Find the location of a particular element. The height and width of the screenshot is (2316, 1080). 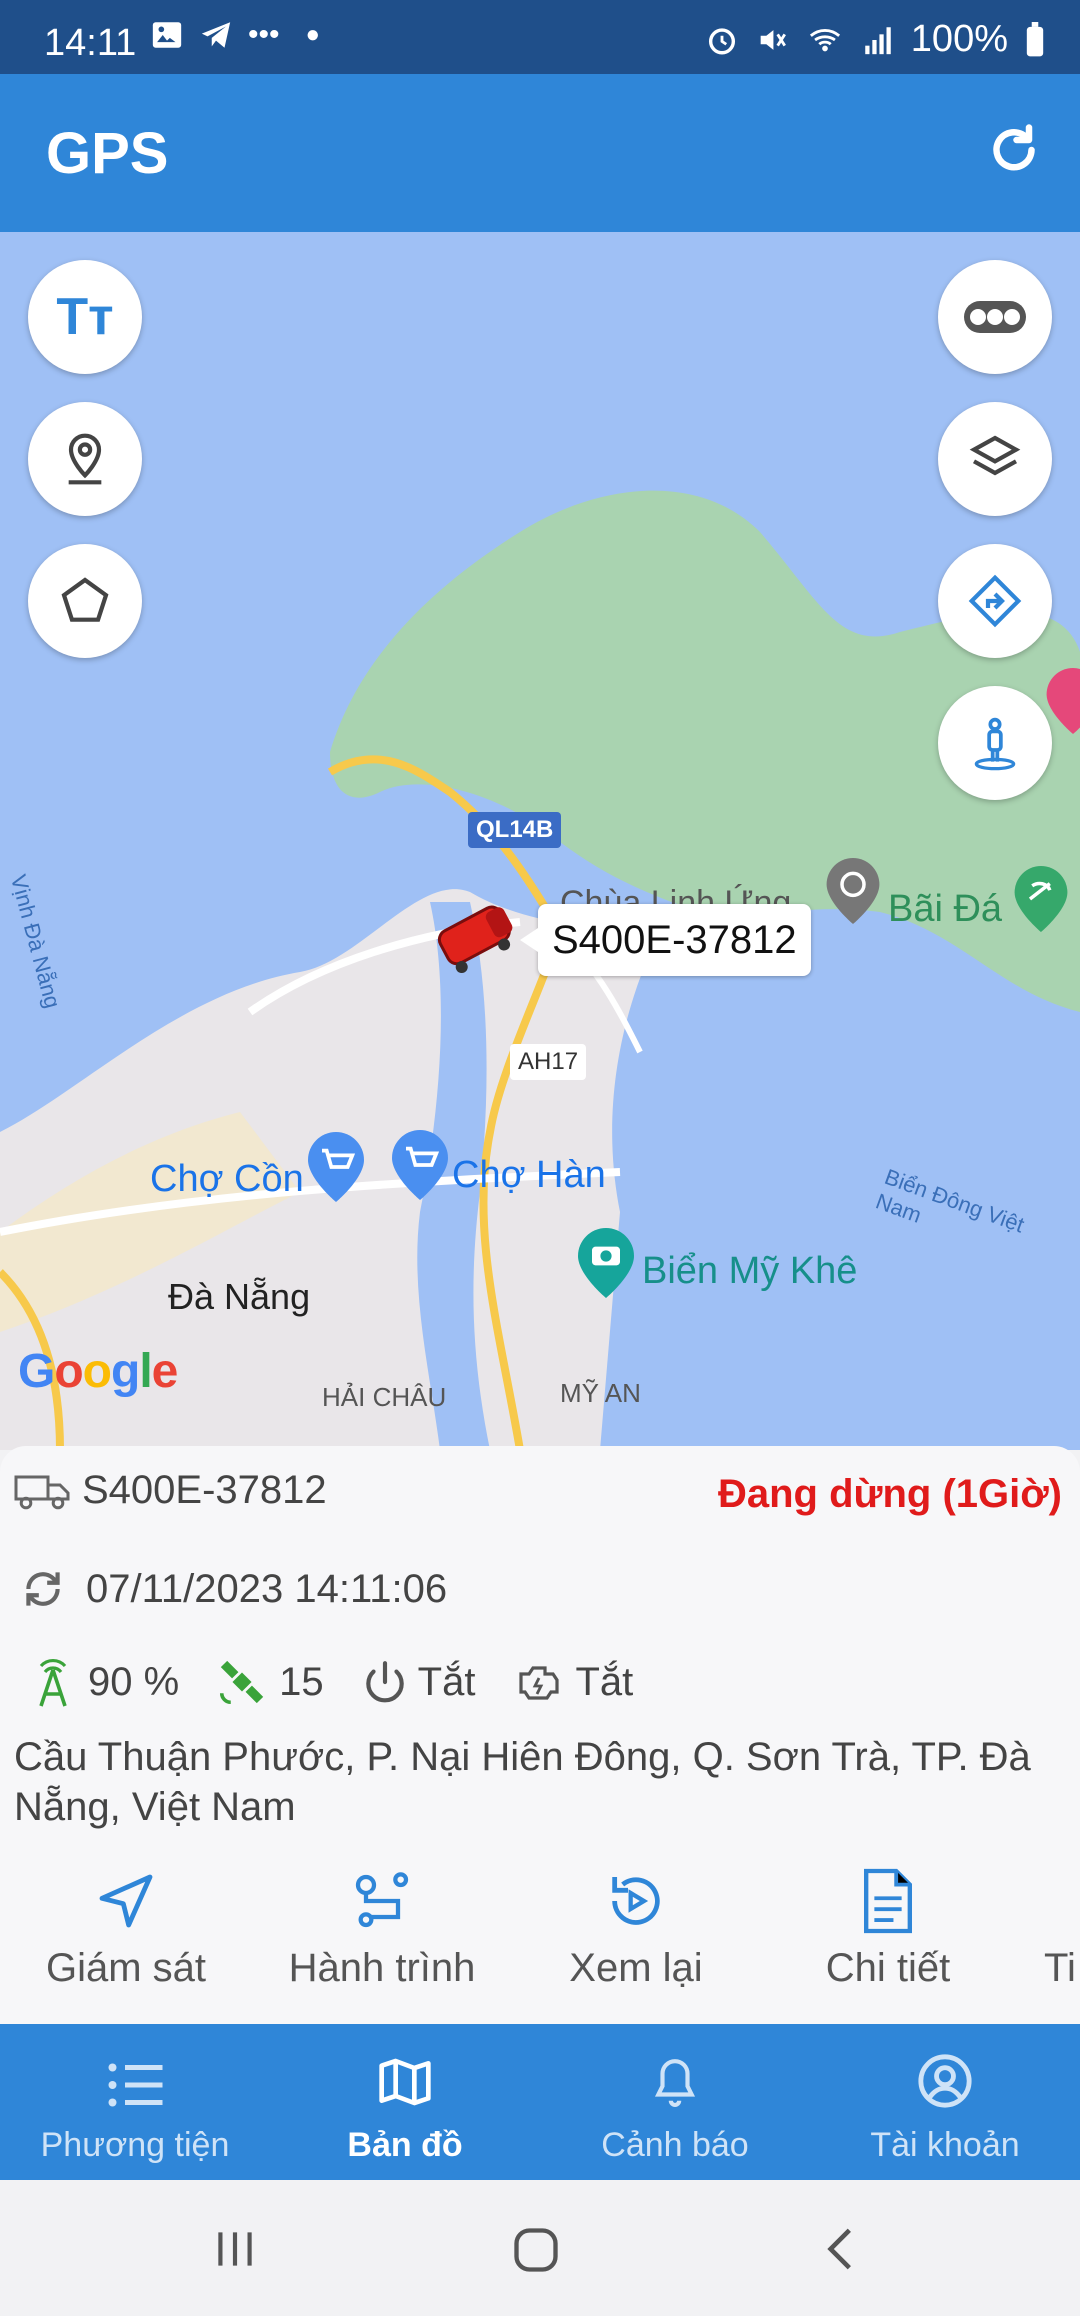

map-label-bai-da: Bãi Đá is located at coordinates (945, 909).